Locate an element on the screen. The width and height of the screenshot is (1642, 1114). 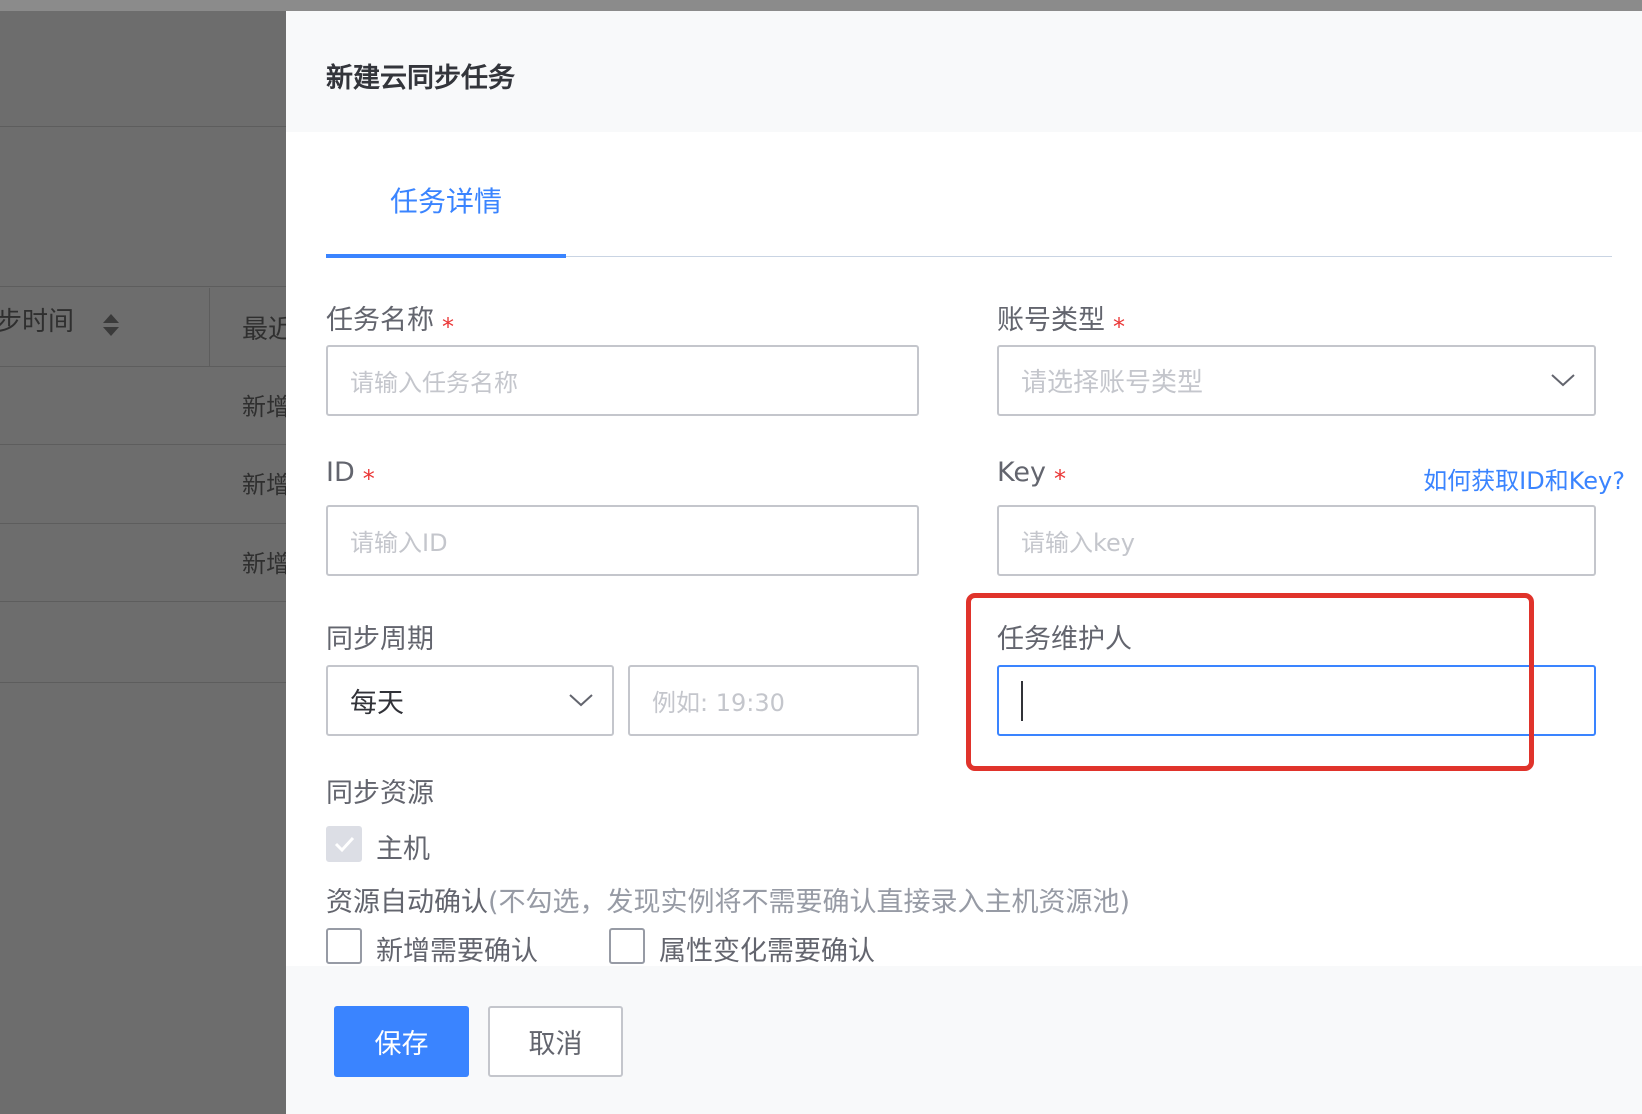
tab-task-details: 任务详情 is located at coordinates (446, 194).